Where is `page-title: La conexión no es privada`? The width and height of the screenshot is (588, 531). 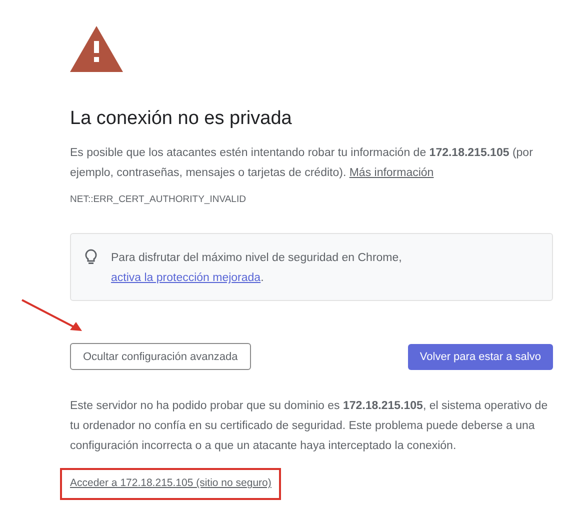 page-title: La conexión no es privada is located at coordinates (181, 119).